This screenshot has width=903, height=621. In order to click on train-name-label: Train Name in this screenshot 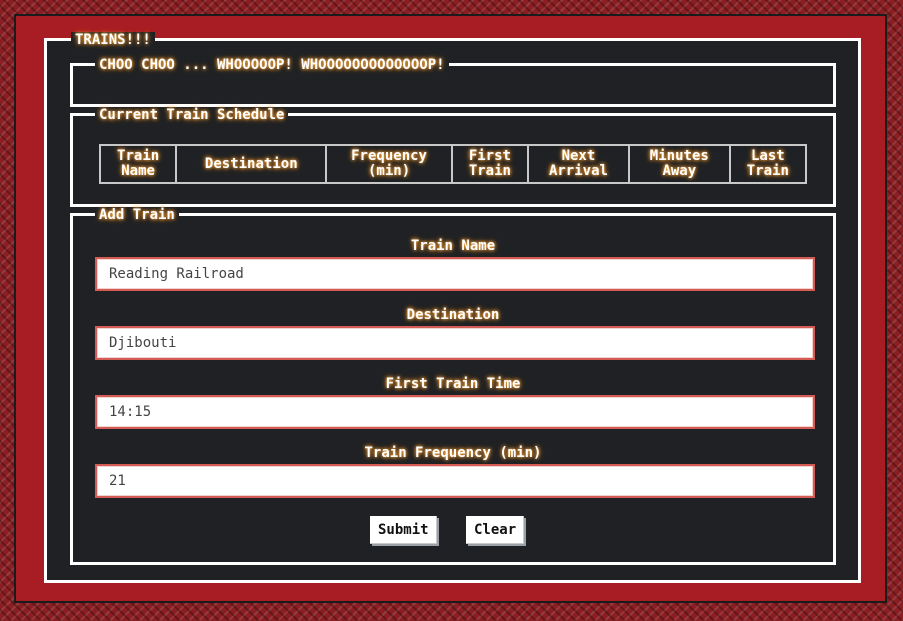, I will do `click(453, 246)`.